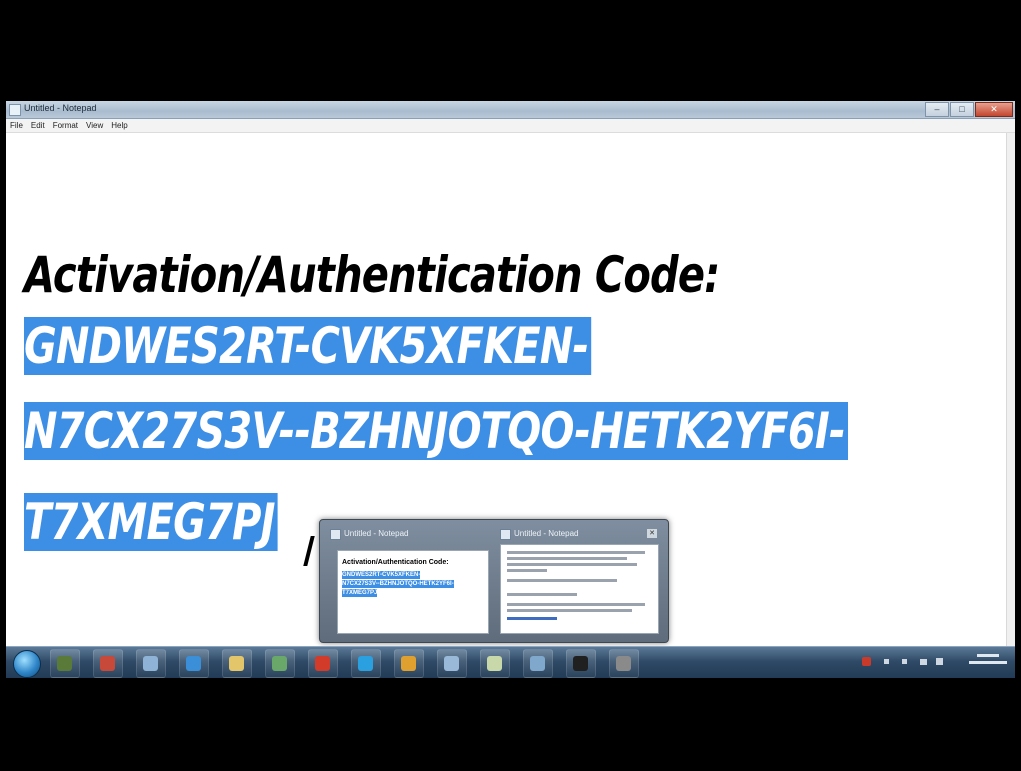 This screenshot has height=771, width=1021. I want to click on vertical-scrollbar, so click(1010, 389).